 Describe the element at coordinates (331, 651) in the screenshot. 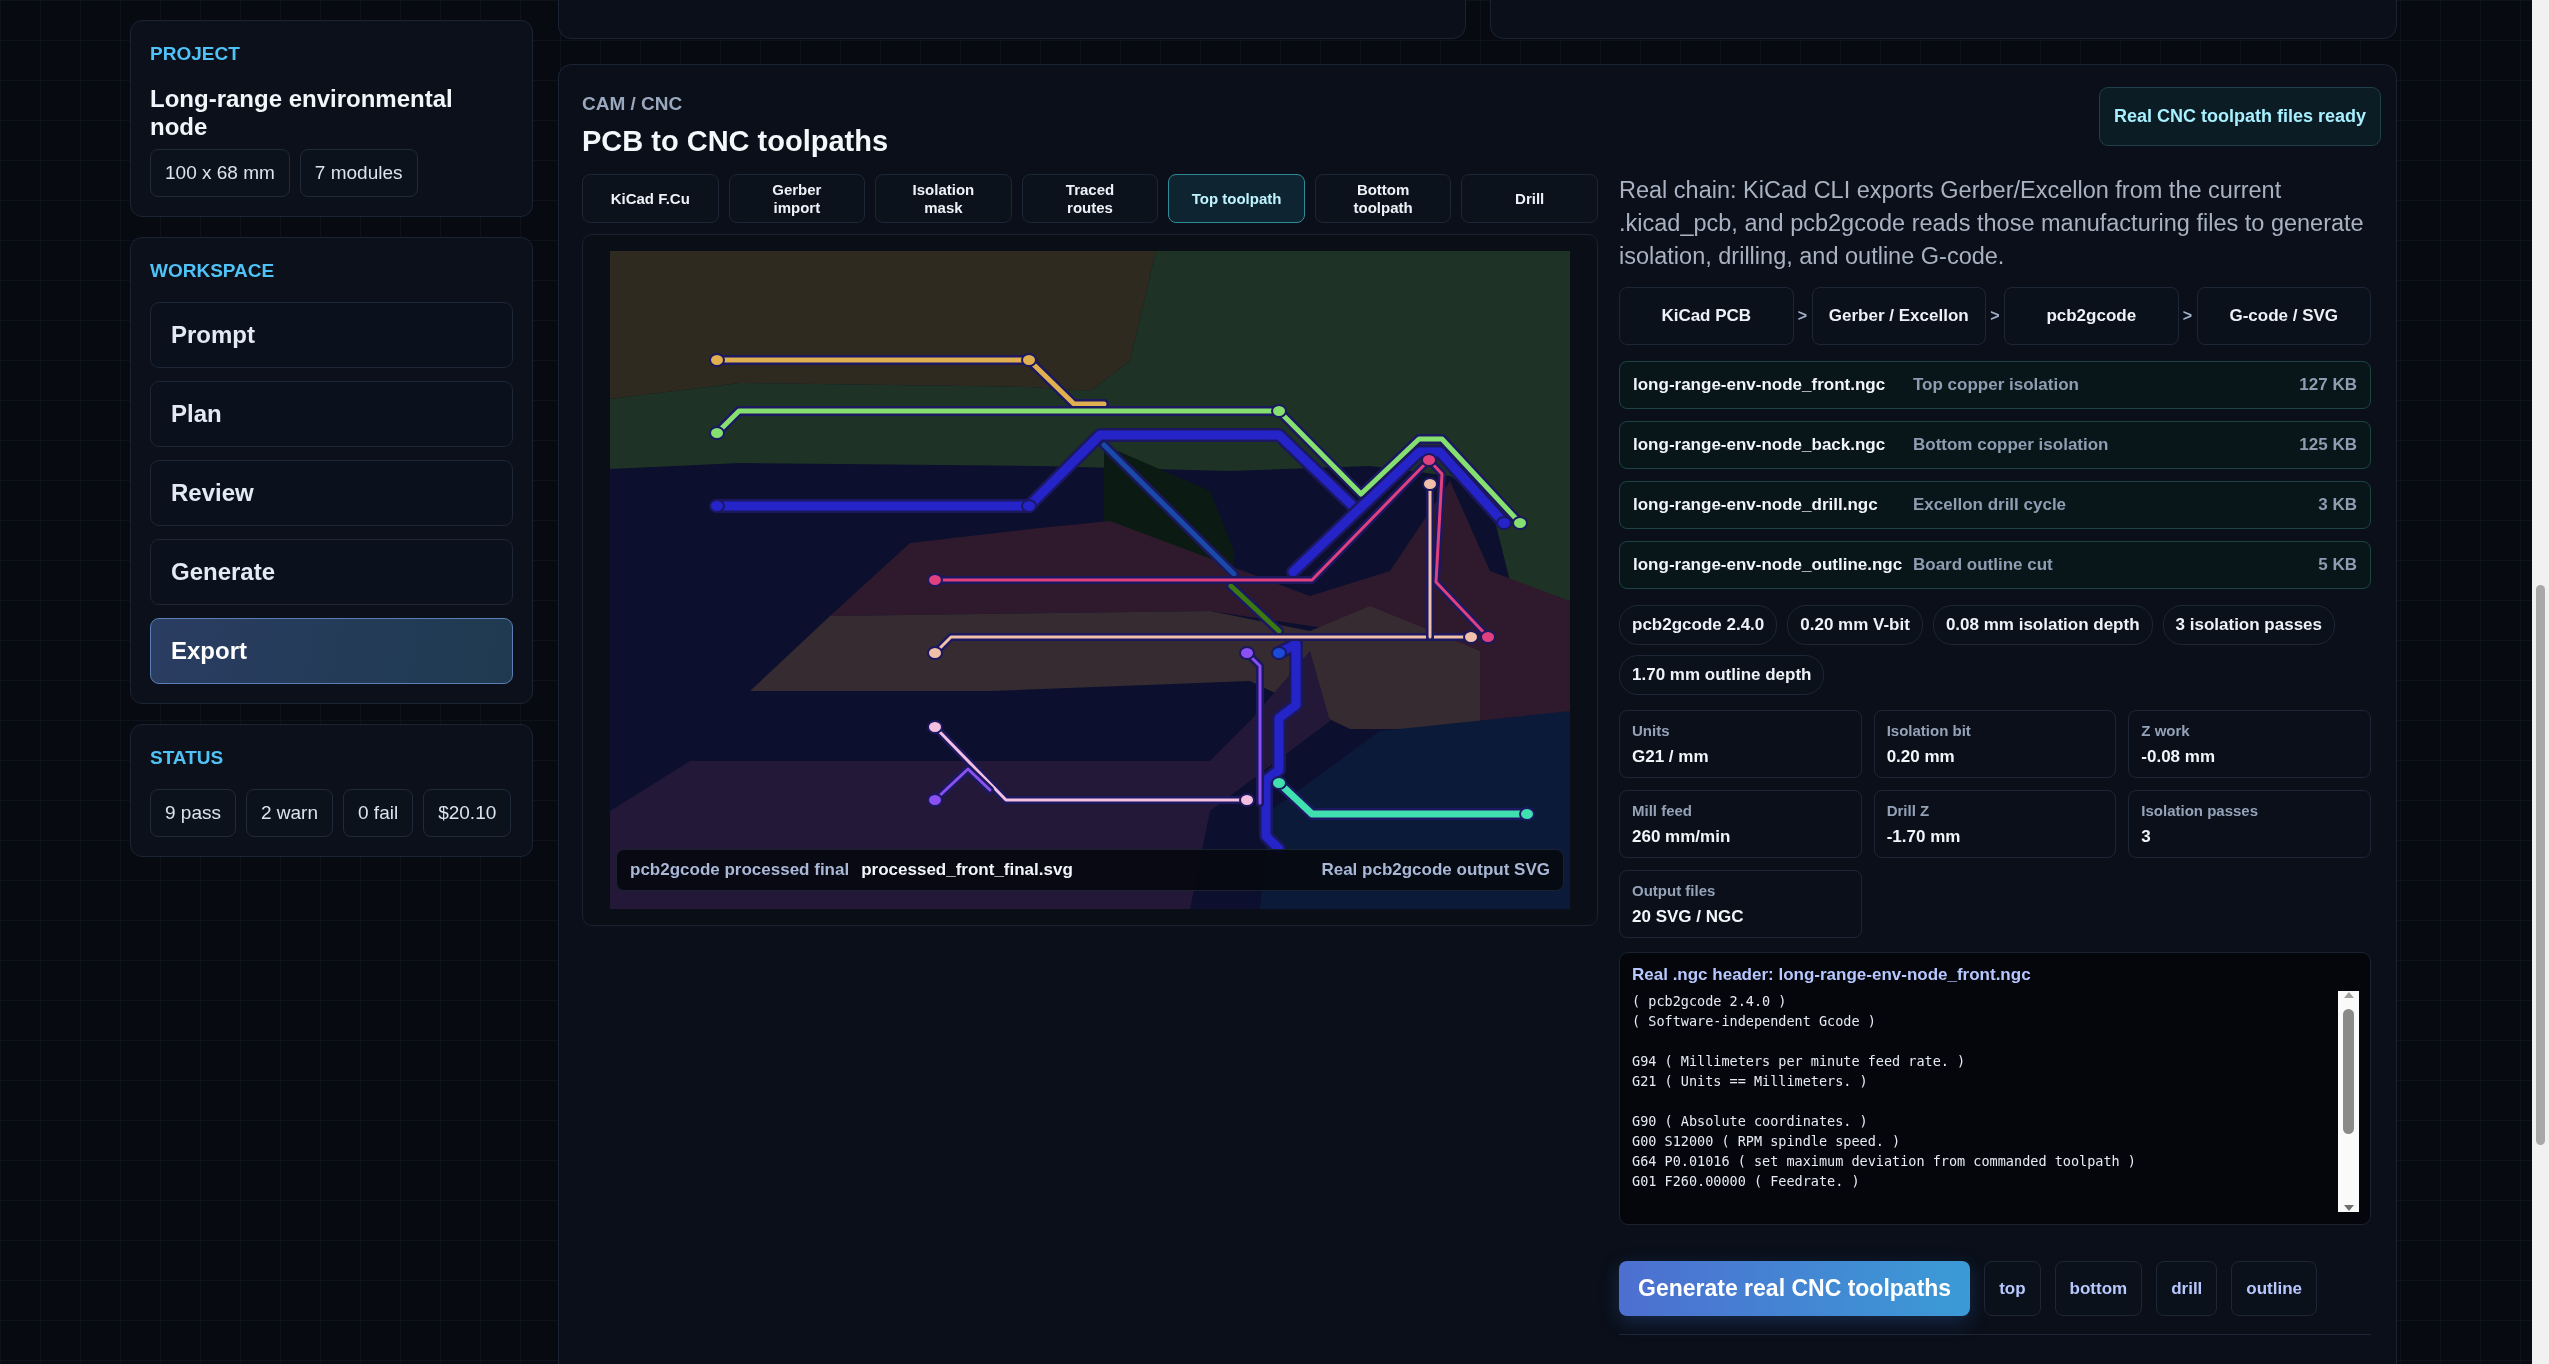

I see `workspace-nav-item: Export` at that location.